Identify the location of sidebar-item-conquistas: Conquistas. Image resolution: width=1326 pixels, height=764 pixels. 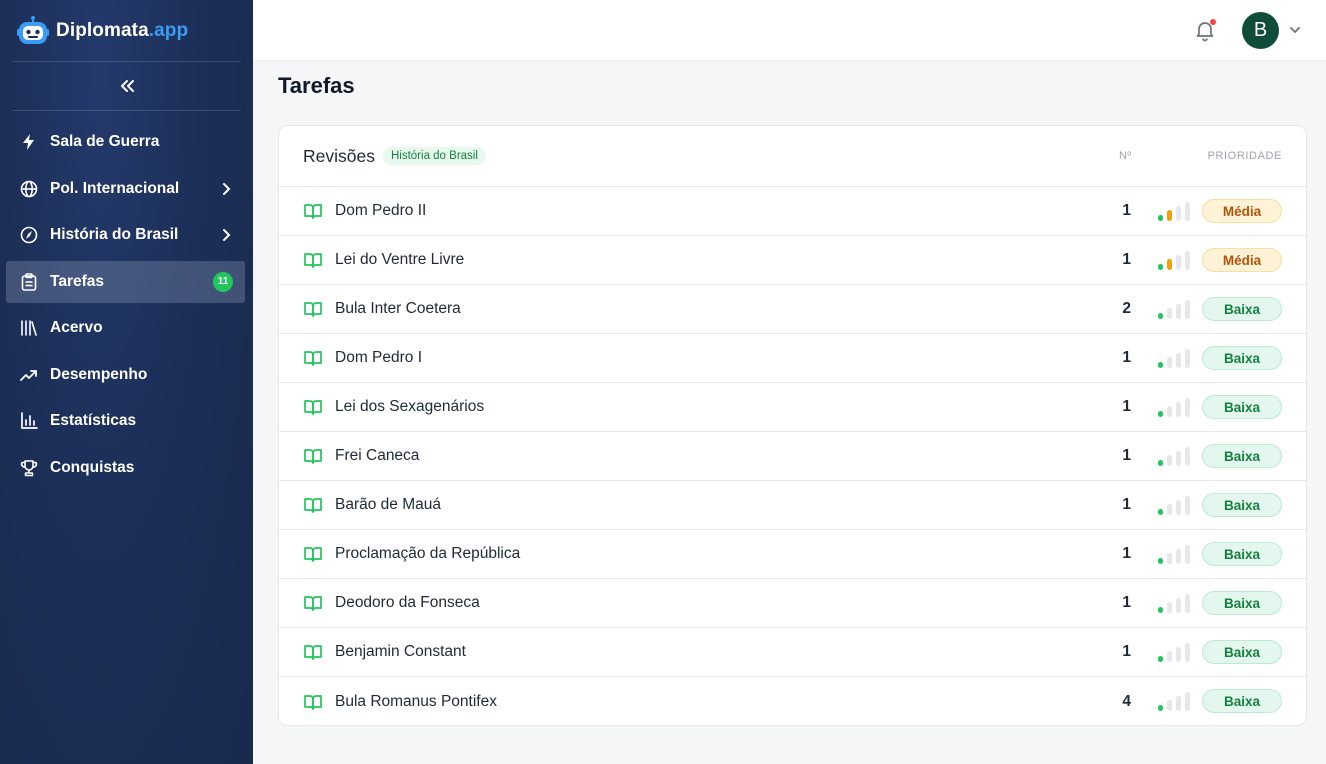
(125, 468).